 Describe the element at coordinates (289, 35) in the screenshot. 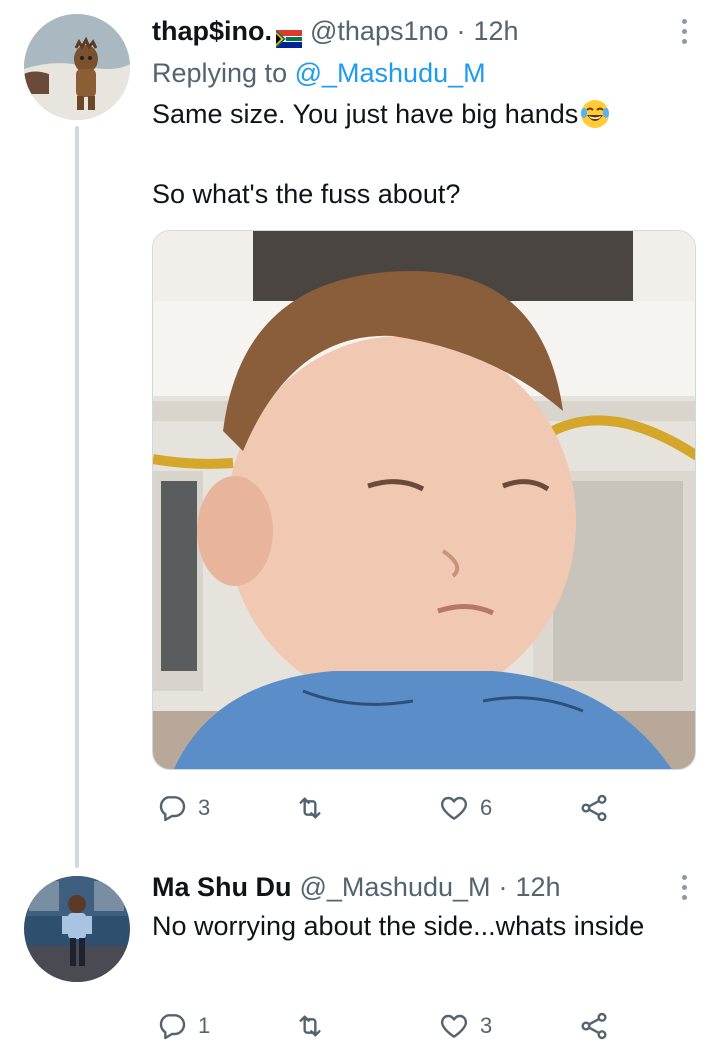

I see `south-africa-flag-icon` at that location.